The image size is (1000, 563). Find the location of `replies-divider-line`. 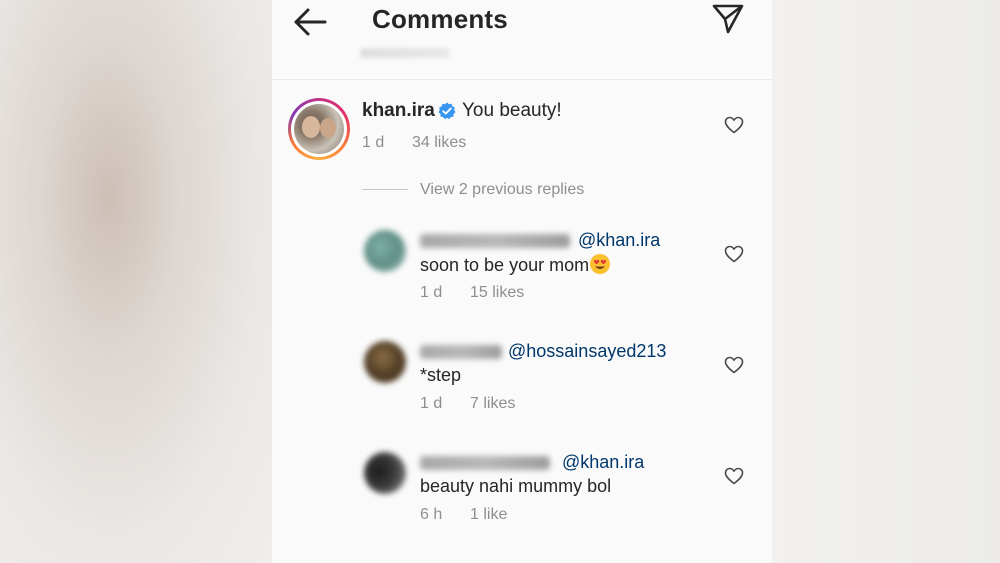

replies-divider-line is located at coordinates (385, 189).